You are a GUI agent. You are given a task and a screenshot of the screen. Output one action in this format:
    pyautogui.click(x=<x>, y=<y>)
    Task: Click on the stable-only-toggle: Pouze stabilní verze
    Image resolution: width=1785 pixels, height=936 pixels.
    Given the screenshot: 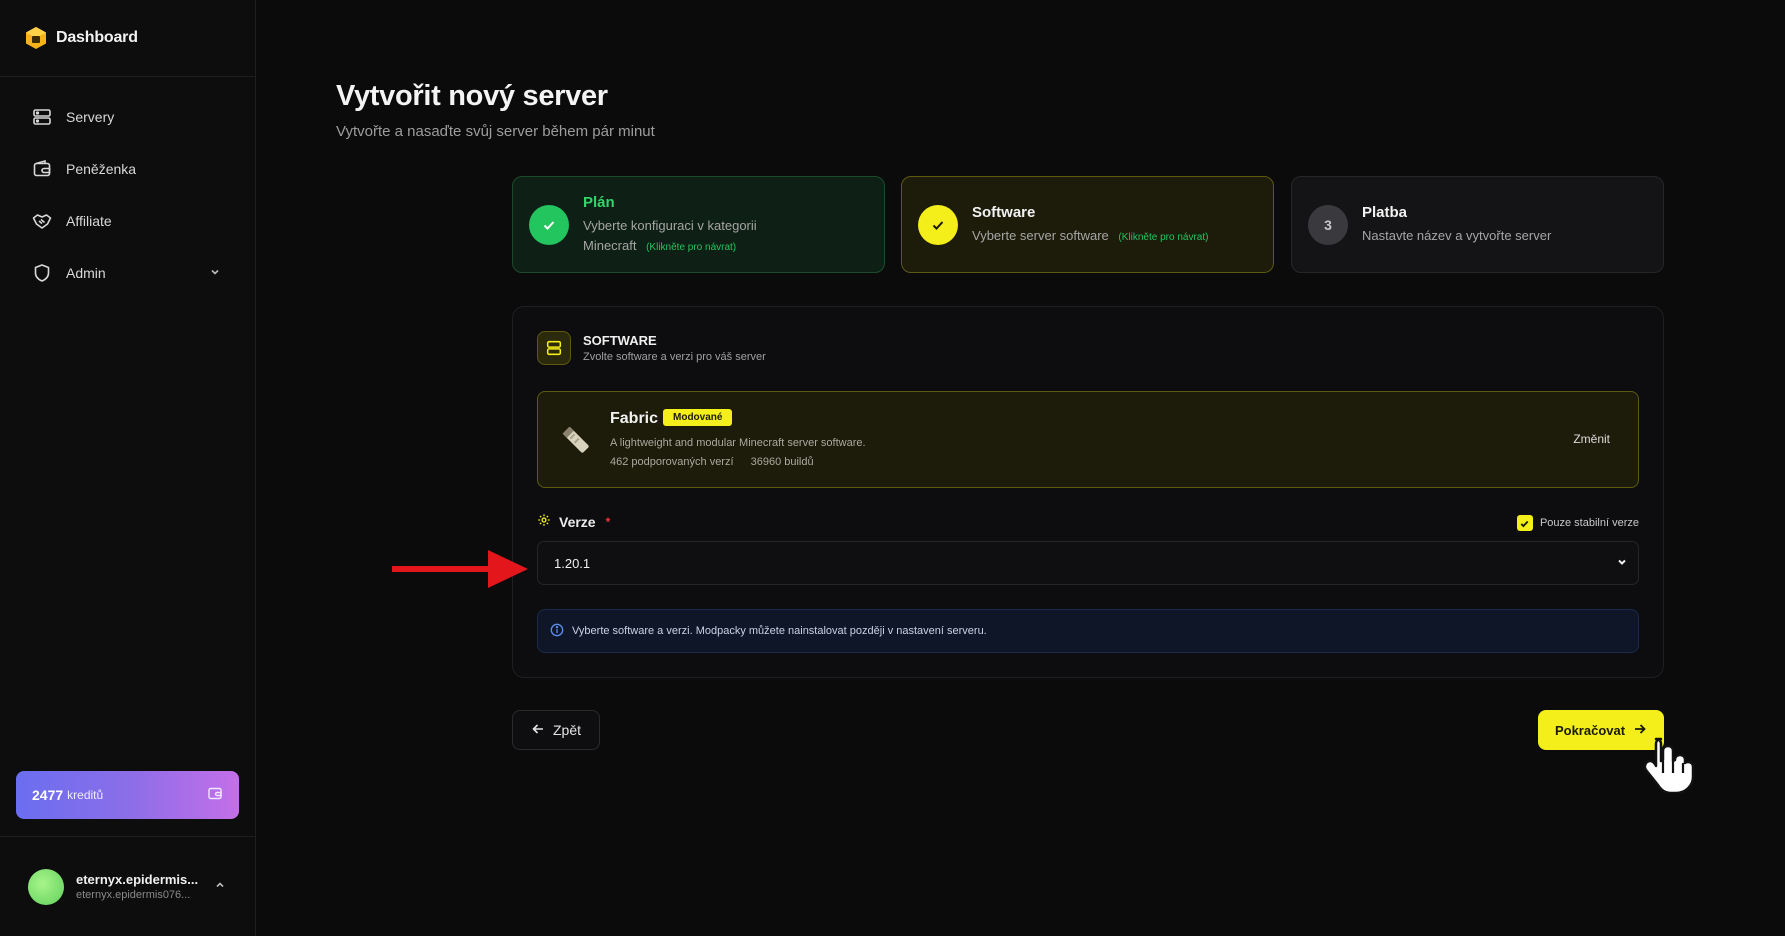 What is the action you would take?
    pyautogui.click(x=1577, y=523)
    